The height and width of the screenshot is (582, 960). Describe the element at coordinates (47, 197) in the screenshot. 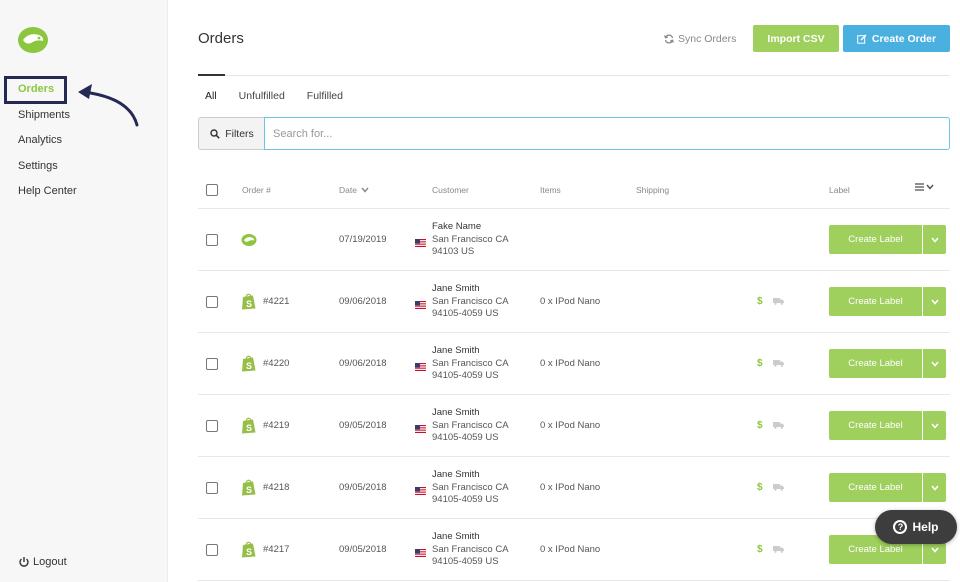

I see `sidebar-item-help-center: Help Center` at that location.